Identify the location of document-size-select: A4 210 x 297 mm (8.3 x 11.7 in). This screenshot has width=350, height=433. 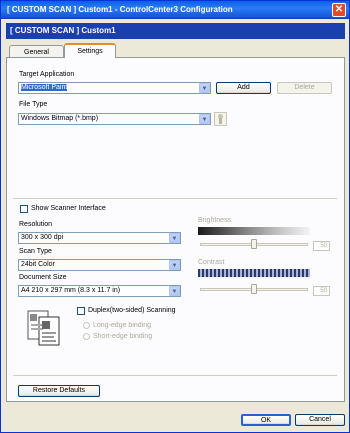
(99, 291).